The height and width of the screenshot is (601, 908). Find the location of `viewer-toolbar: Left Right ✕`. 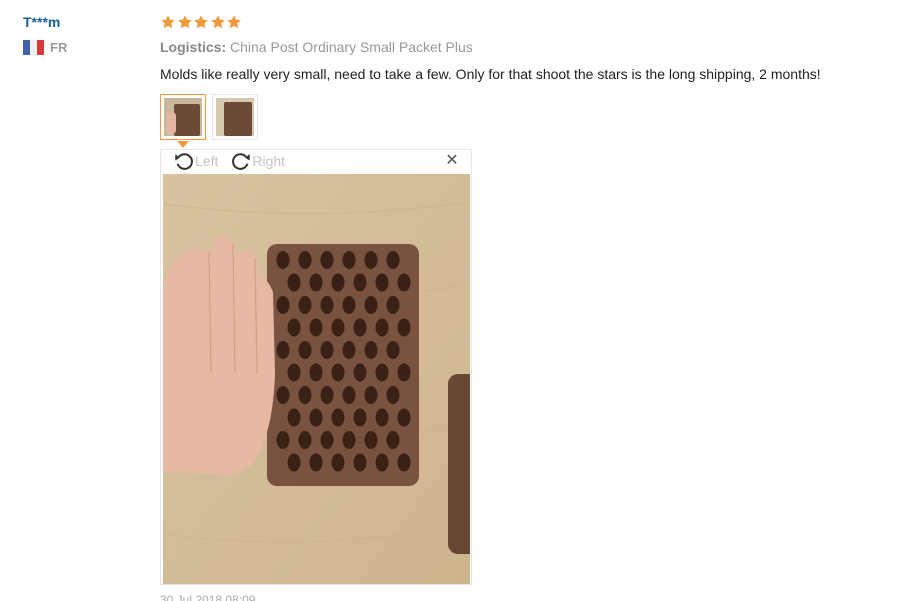

viewer-toolbar: Left Right ✕ is located at coordinates (316, 161).